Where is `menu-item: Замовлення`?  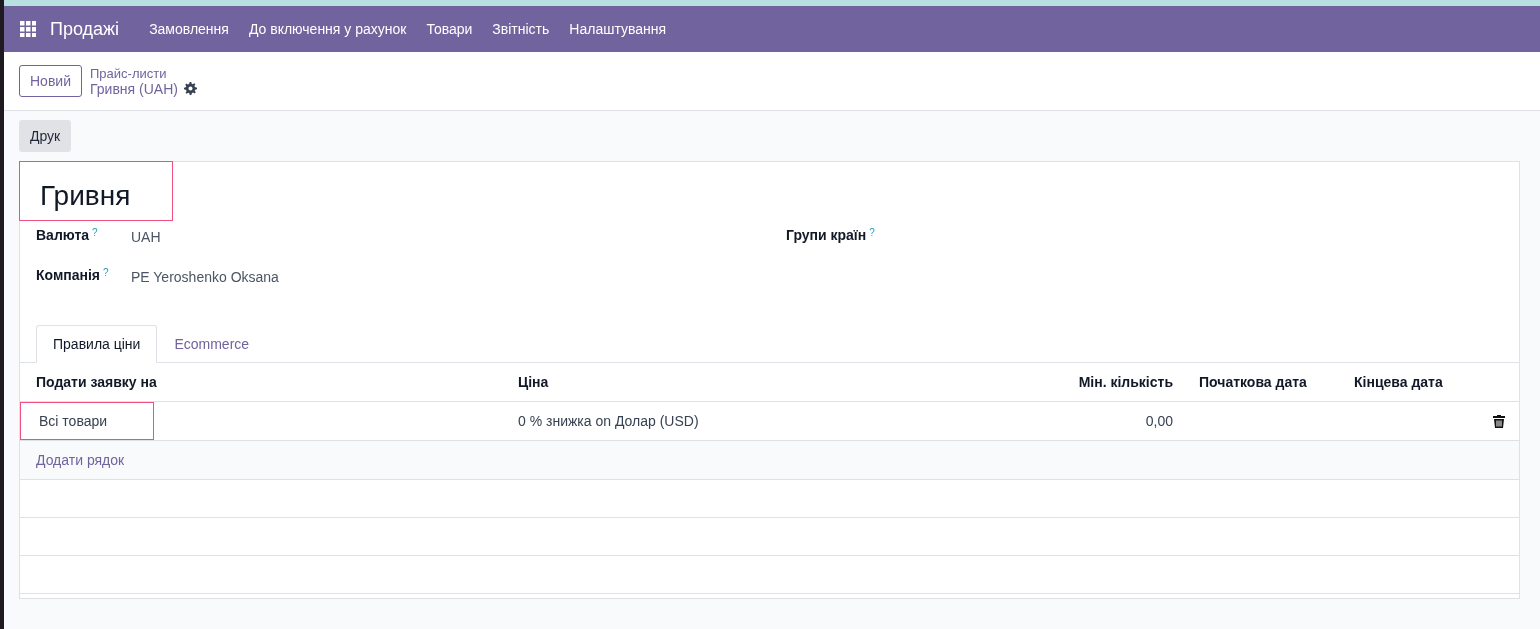
menu-item: Замовлення is located at coordinates (189, 29).